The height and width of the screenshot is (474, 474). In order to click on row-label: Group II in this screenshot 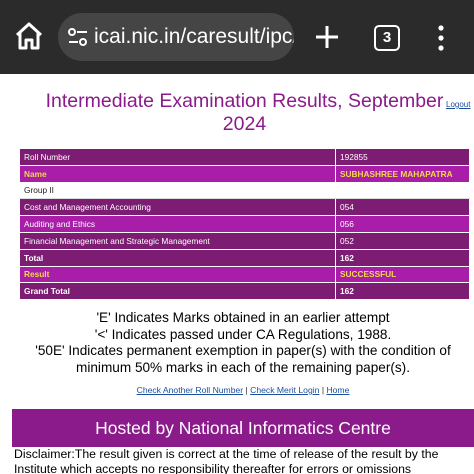, I will do `click(177, 190)`.